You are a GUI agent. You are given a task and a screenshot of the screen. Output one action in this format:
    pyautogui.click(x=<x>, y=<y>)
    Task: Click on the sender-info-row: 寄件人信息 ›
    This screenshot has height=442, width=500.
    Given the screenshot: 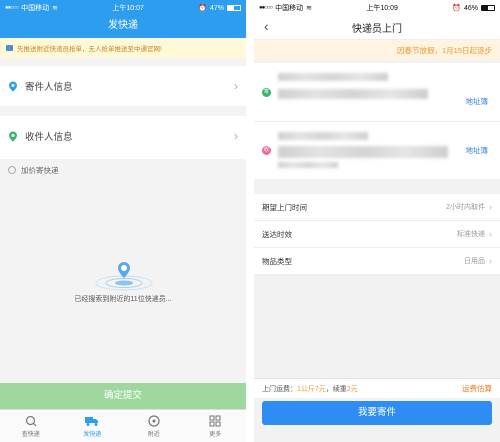 What is the action you would take?
    pyautogui.click(x=123, y=86)
    